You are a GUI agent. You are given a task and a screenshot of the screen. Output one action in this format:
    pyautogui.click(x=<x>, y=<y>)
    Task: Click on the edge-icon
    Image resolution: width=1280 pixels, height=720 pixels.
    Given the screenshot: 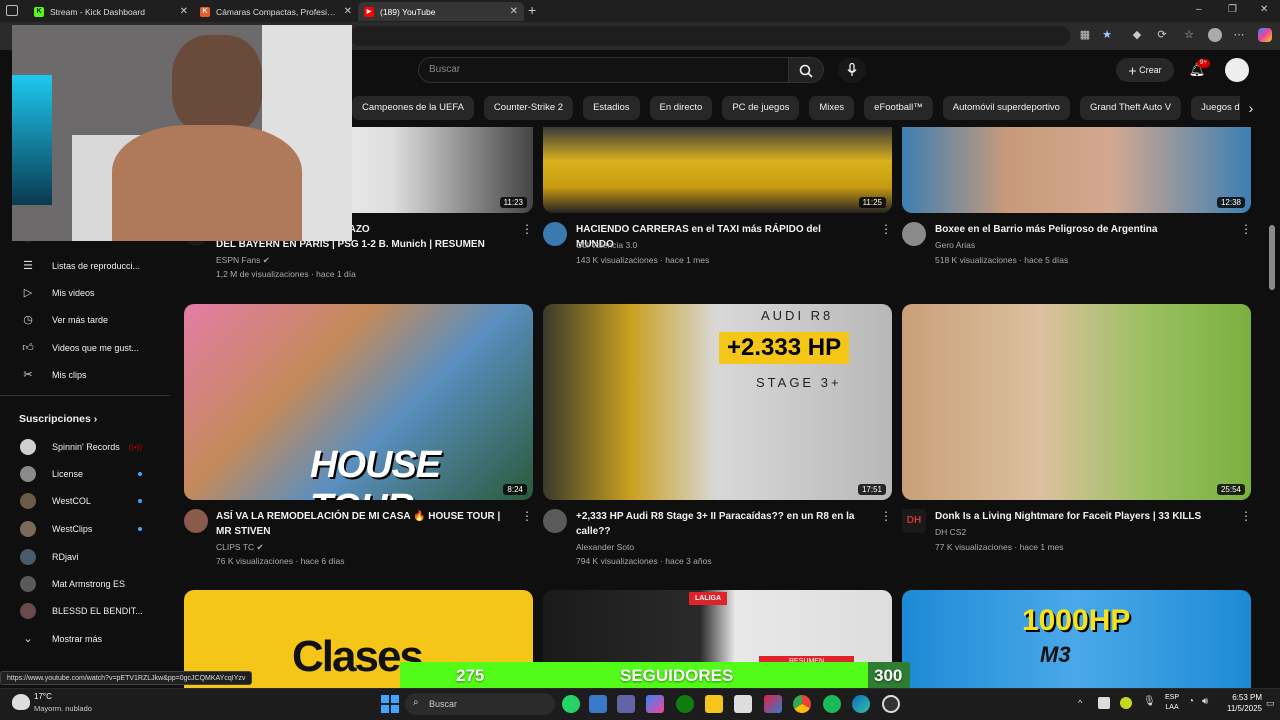 What is the action you would take?
    pyautogui.click(x=861, y=704)
    